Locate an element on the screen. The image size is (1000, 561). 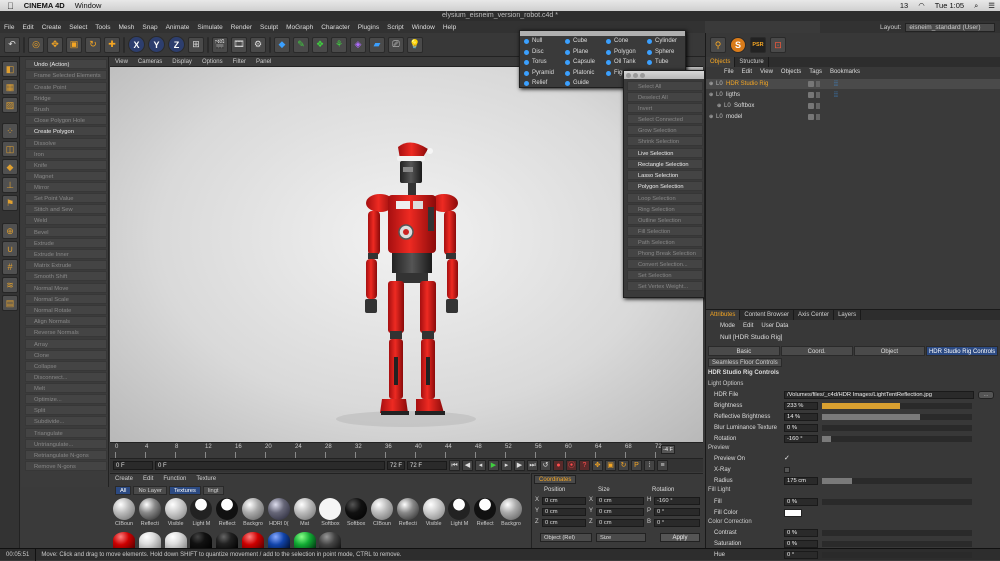
select-menu-item: Live Selection is located at coordinates (665, 153).